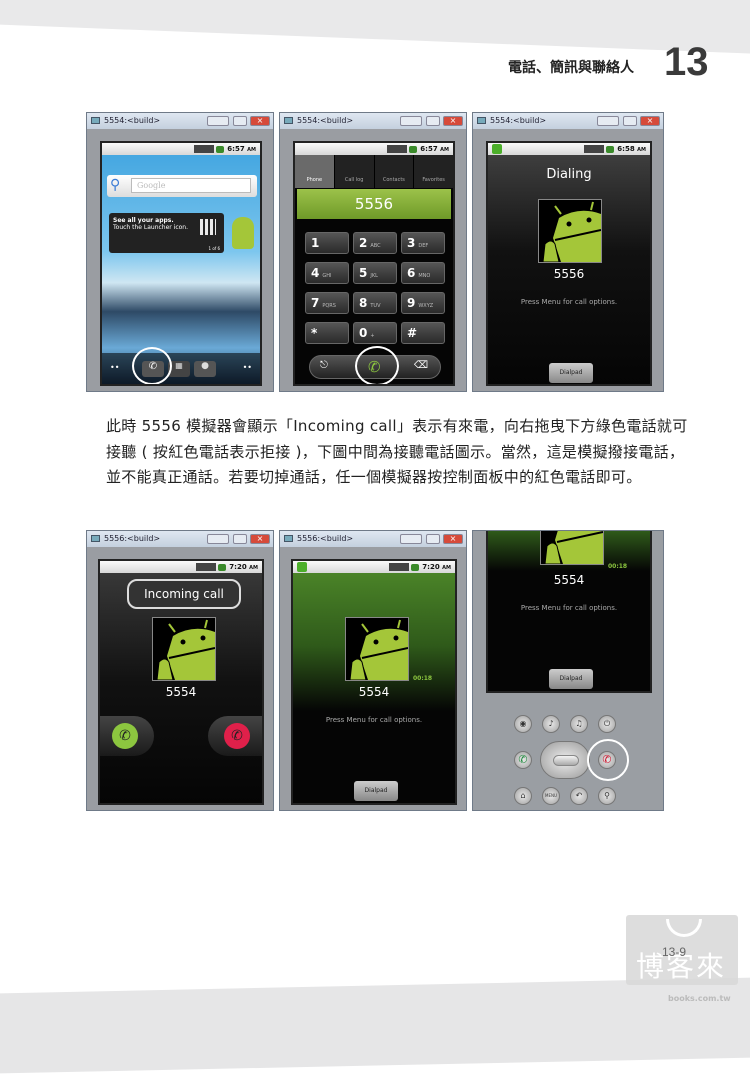 This screenshot has height=1074, width=750. Describe the element at coordinates (551, 724) in the screenshot. I see `volume-down-button: ♪` at that location.